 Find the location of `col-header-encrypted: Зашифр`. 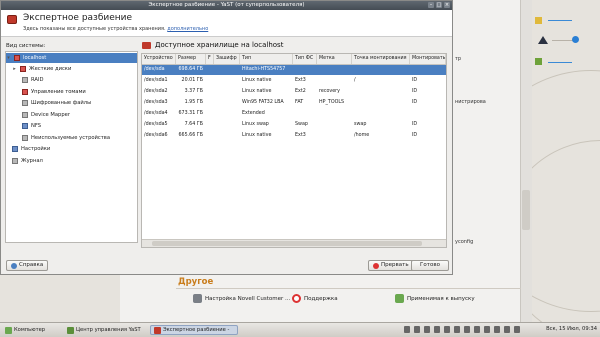

col-header-encrypted: Зашифр is located at coordinates (227, 59).